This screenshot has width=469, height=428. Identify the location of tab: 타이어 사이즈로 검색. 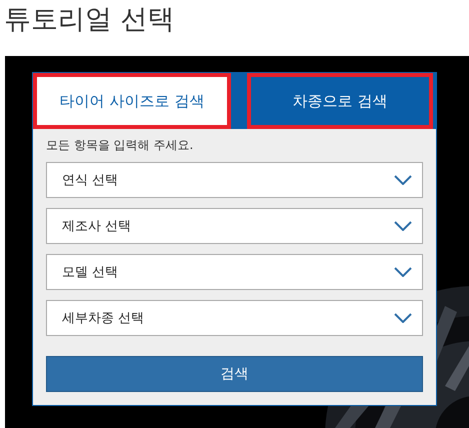
(132, 101).